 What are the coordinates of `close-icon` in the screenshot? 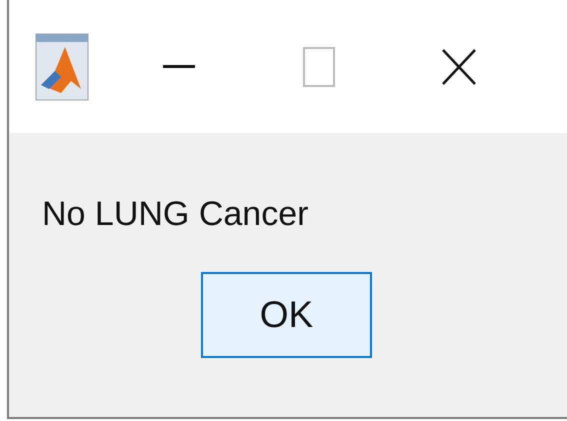 It's located at (459, 66).